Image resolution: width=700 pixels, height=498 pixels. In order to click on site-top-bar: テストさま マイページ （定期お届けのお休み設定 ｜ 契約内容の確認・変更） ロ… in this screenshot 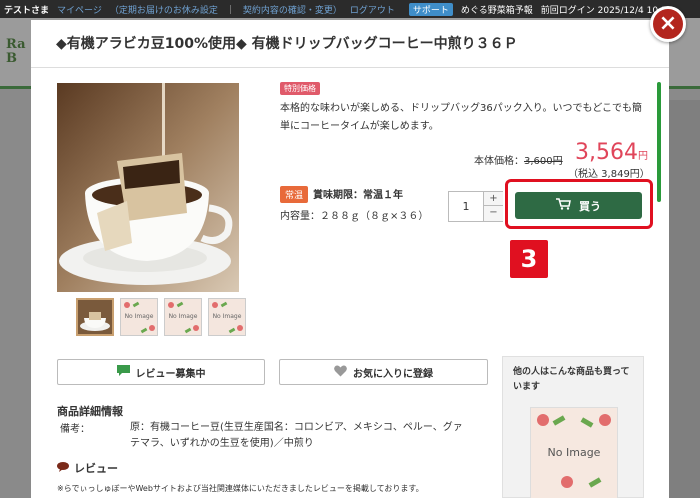, I will do `click(350, 9)`.